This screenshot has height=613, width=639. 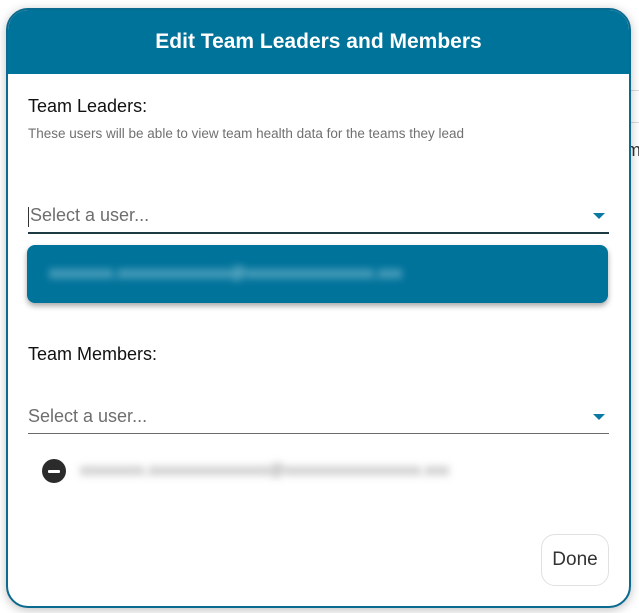 I want to click on remove-member-icon, so click(x=54, y=471).